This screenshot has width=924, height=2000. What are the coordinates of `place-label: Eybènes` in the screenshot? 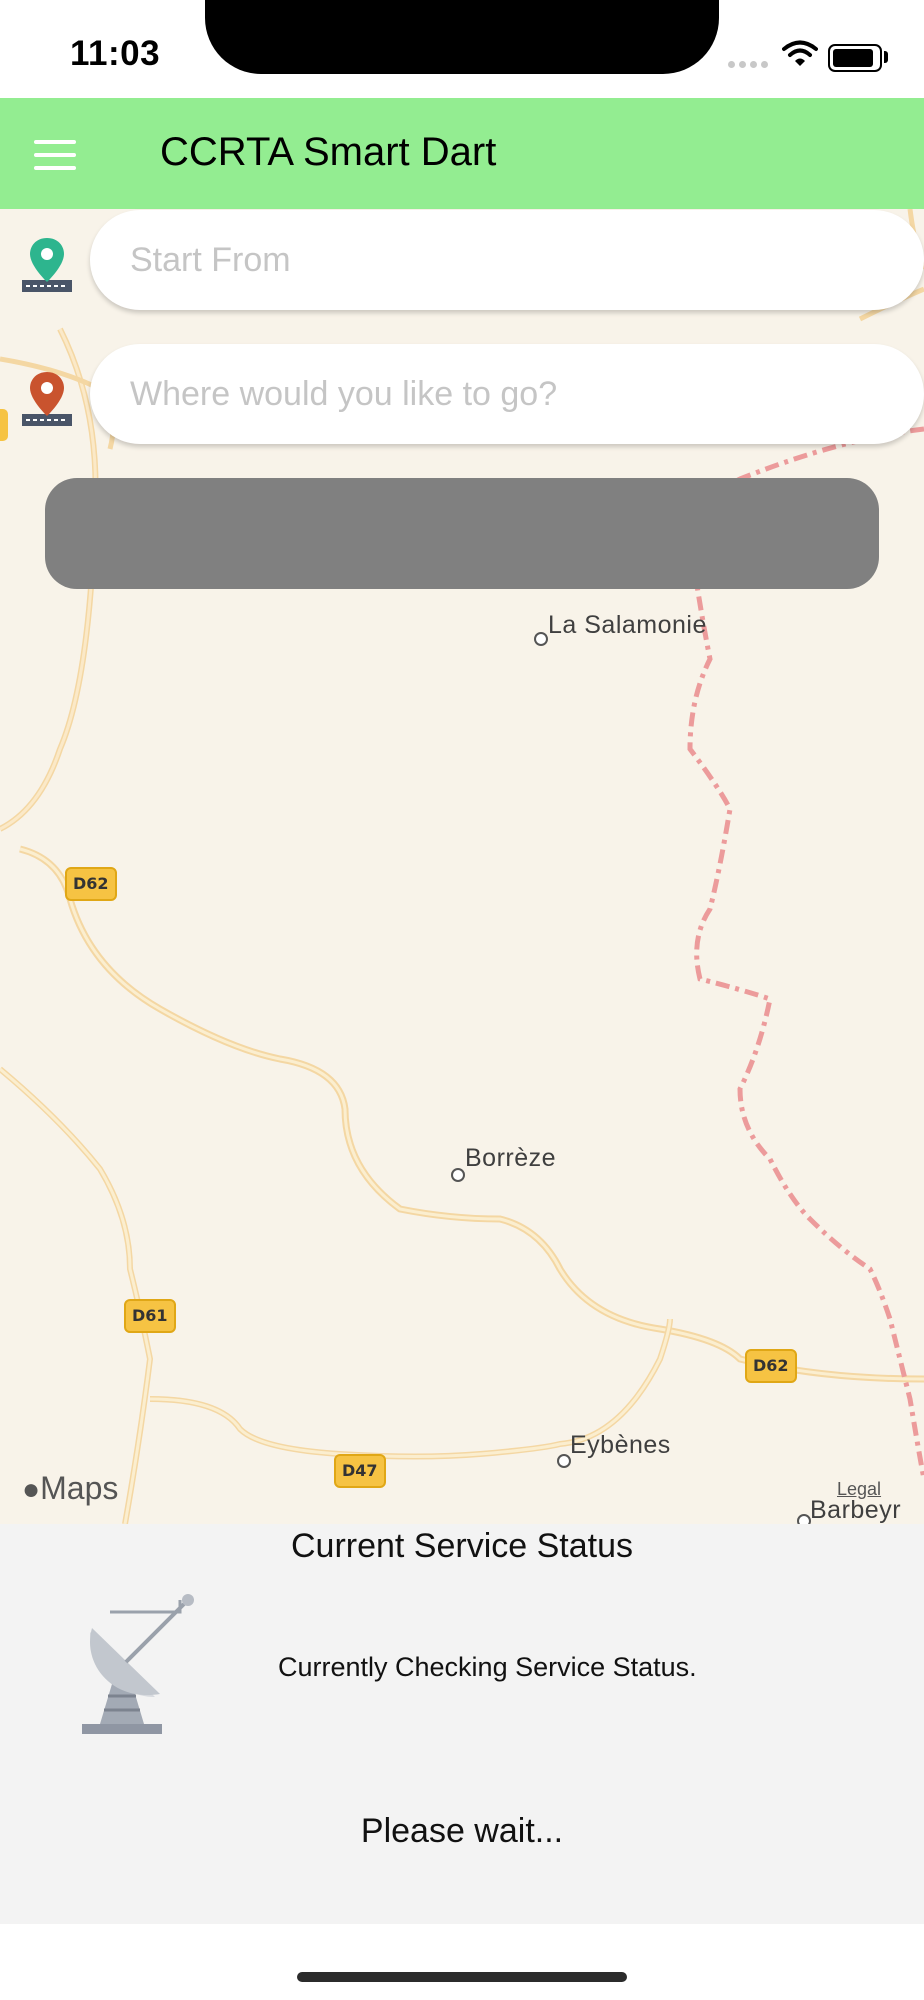 It's located at (620, 1445).